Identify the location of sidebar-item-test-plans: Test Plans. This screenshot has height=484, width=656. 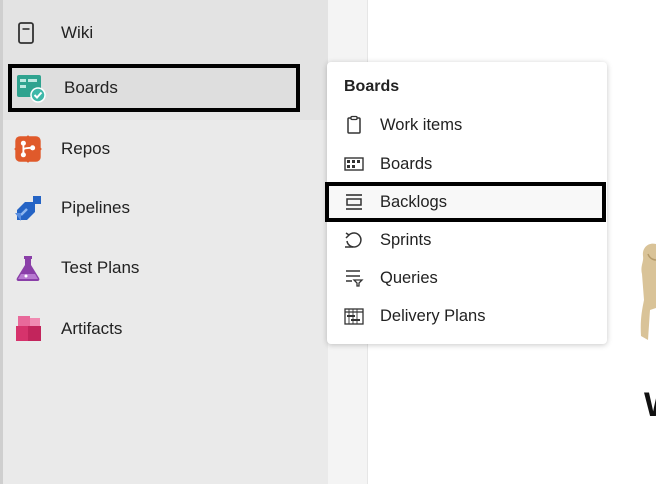
(76, 268).